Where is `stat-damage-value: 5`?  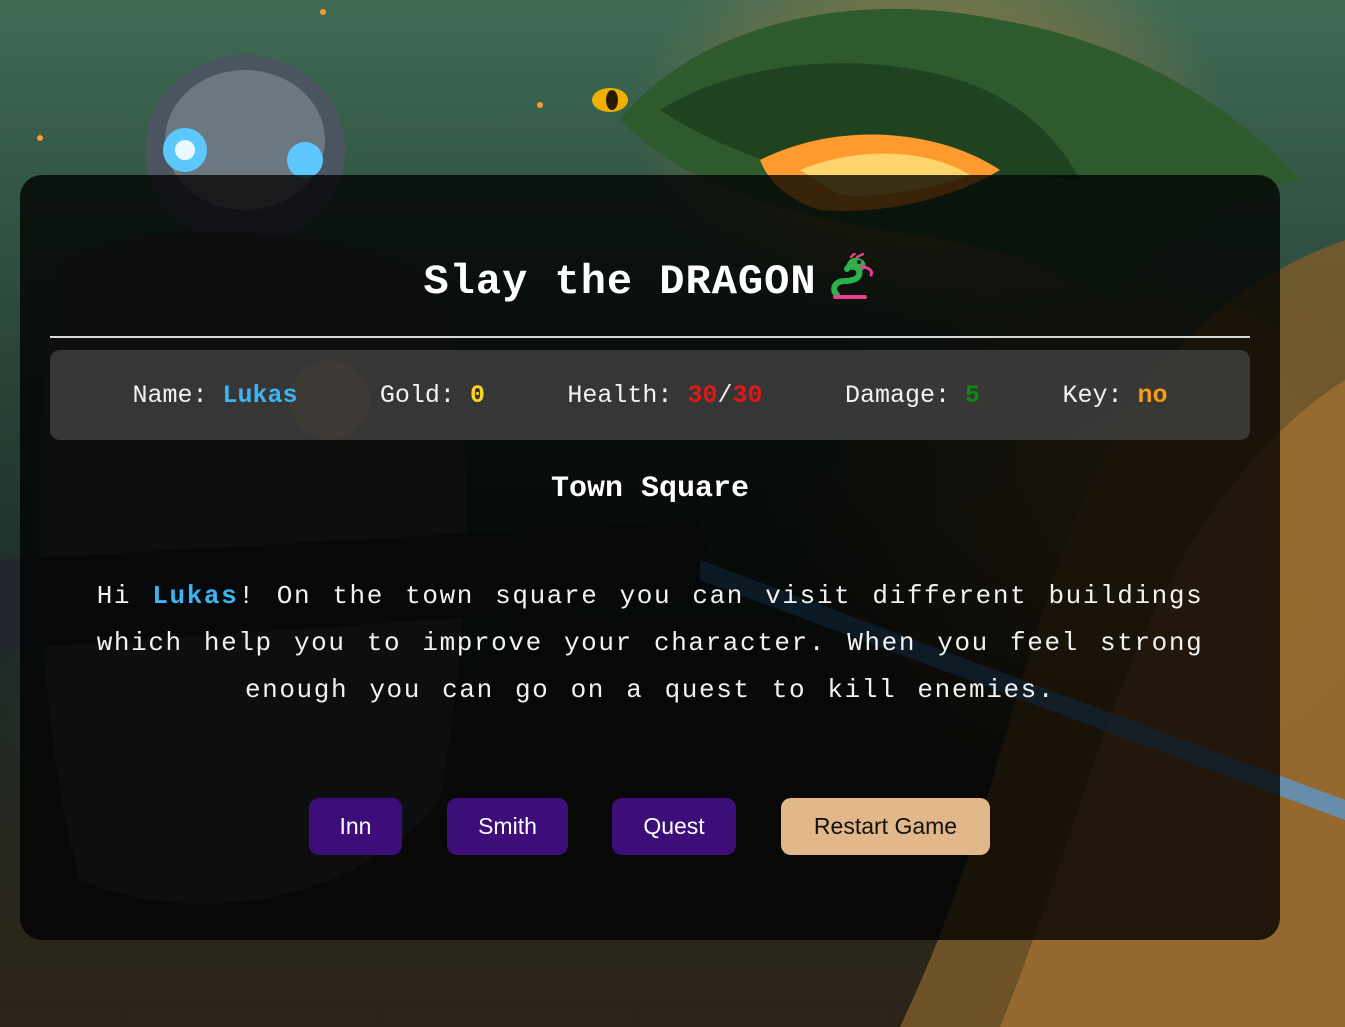 stat-damage-value: 5 is located at coordinates (972, 395).